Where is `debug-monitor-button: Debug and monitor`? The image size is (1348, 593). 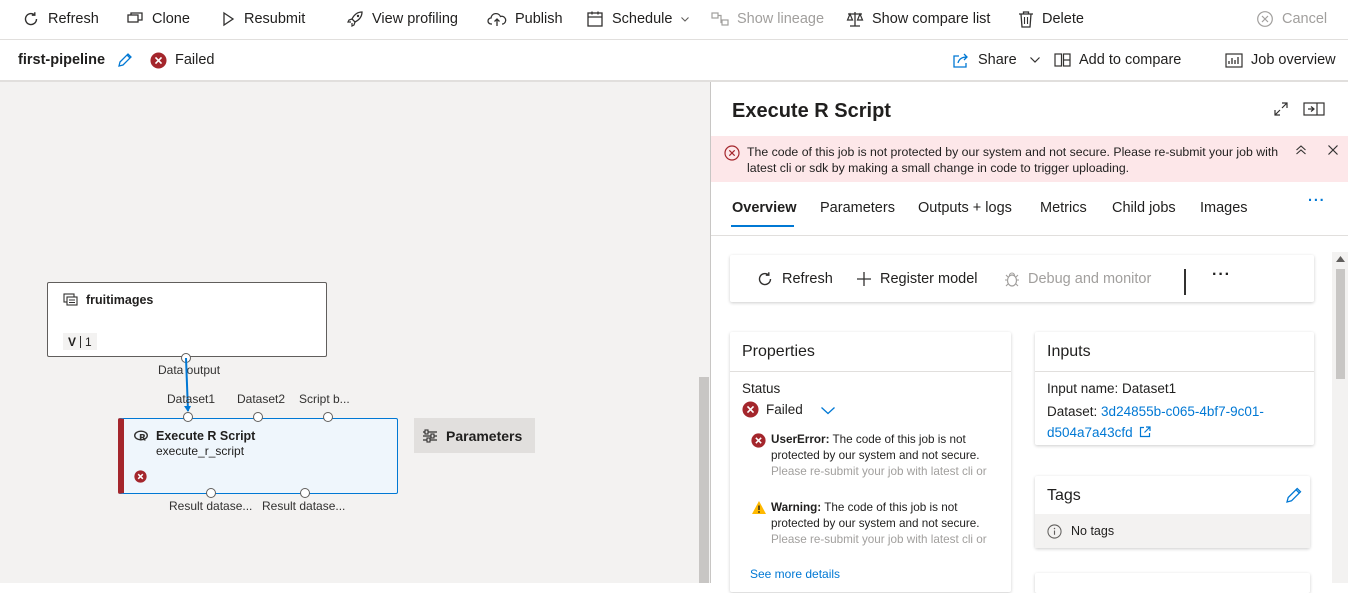 debug-monitor-button: Debug and monitor is located at coordinates (1077, 278).